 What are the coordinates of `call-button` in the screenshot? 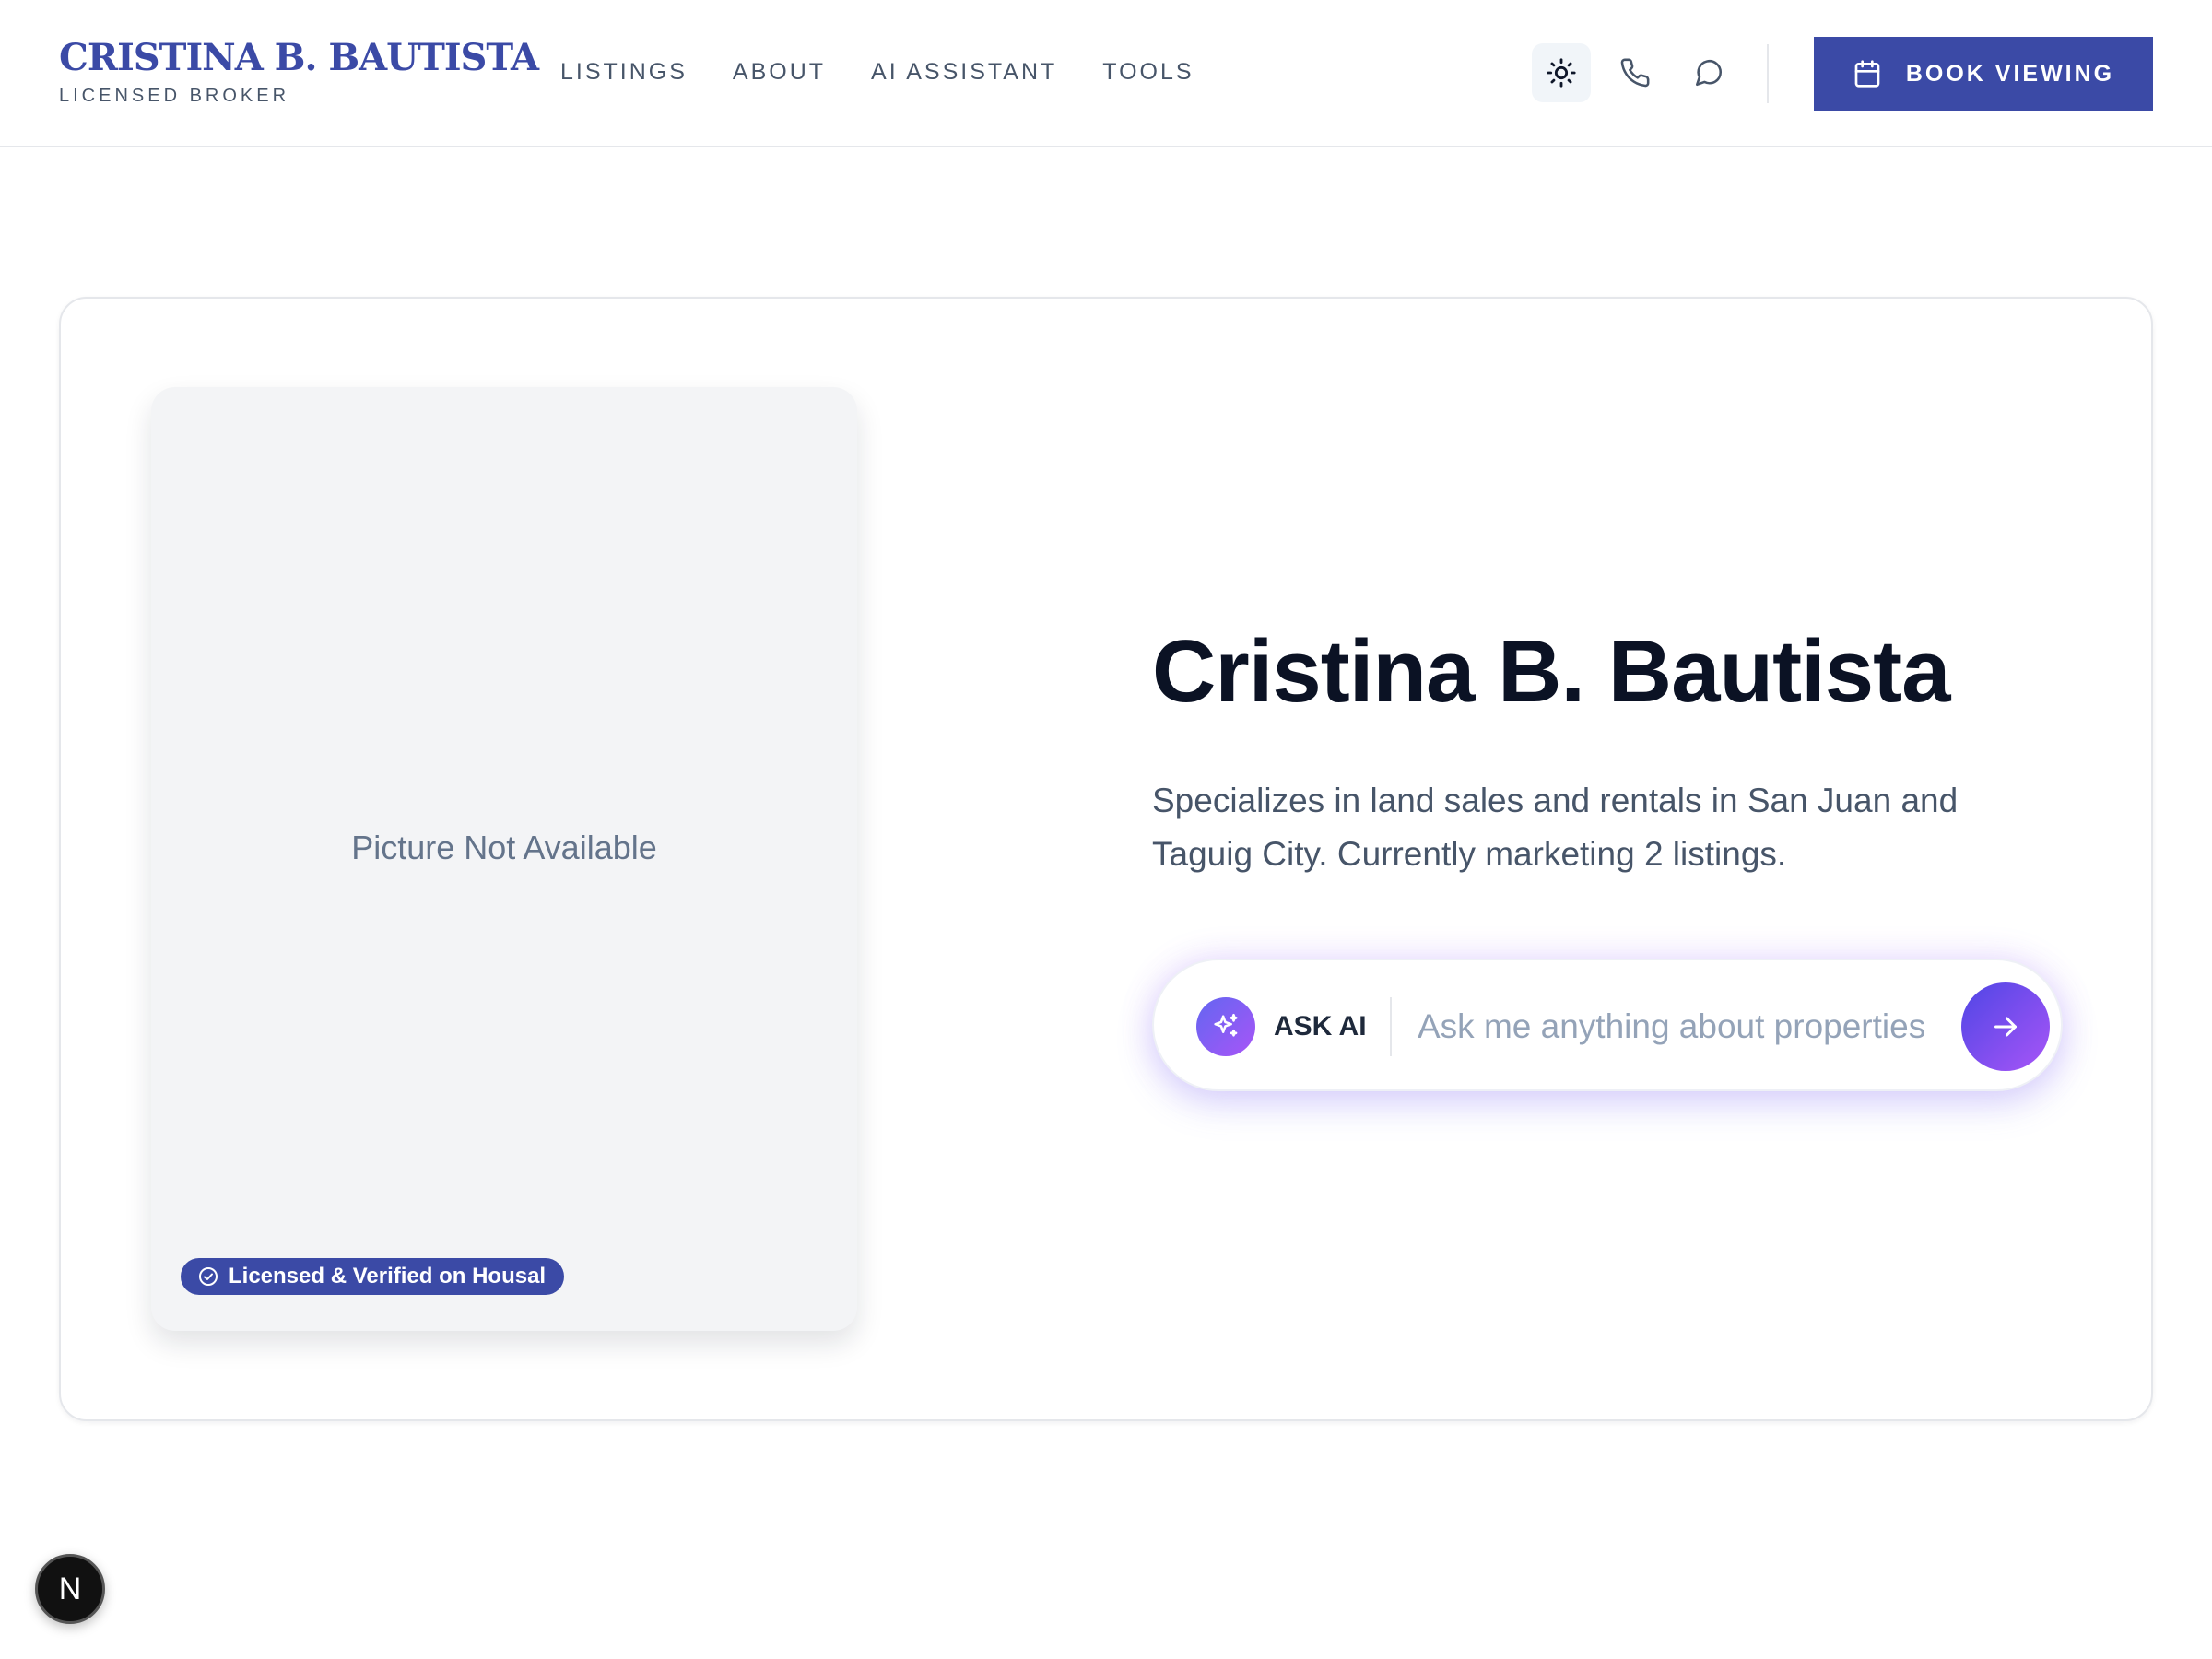 It's located at (1635, 72).